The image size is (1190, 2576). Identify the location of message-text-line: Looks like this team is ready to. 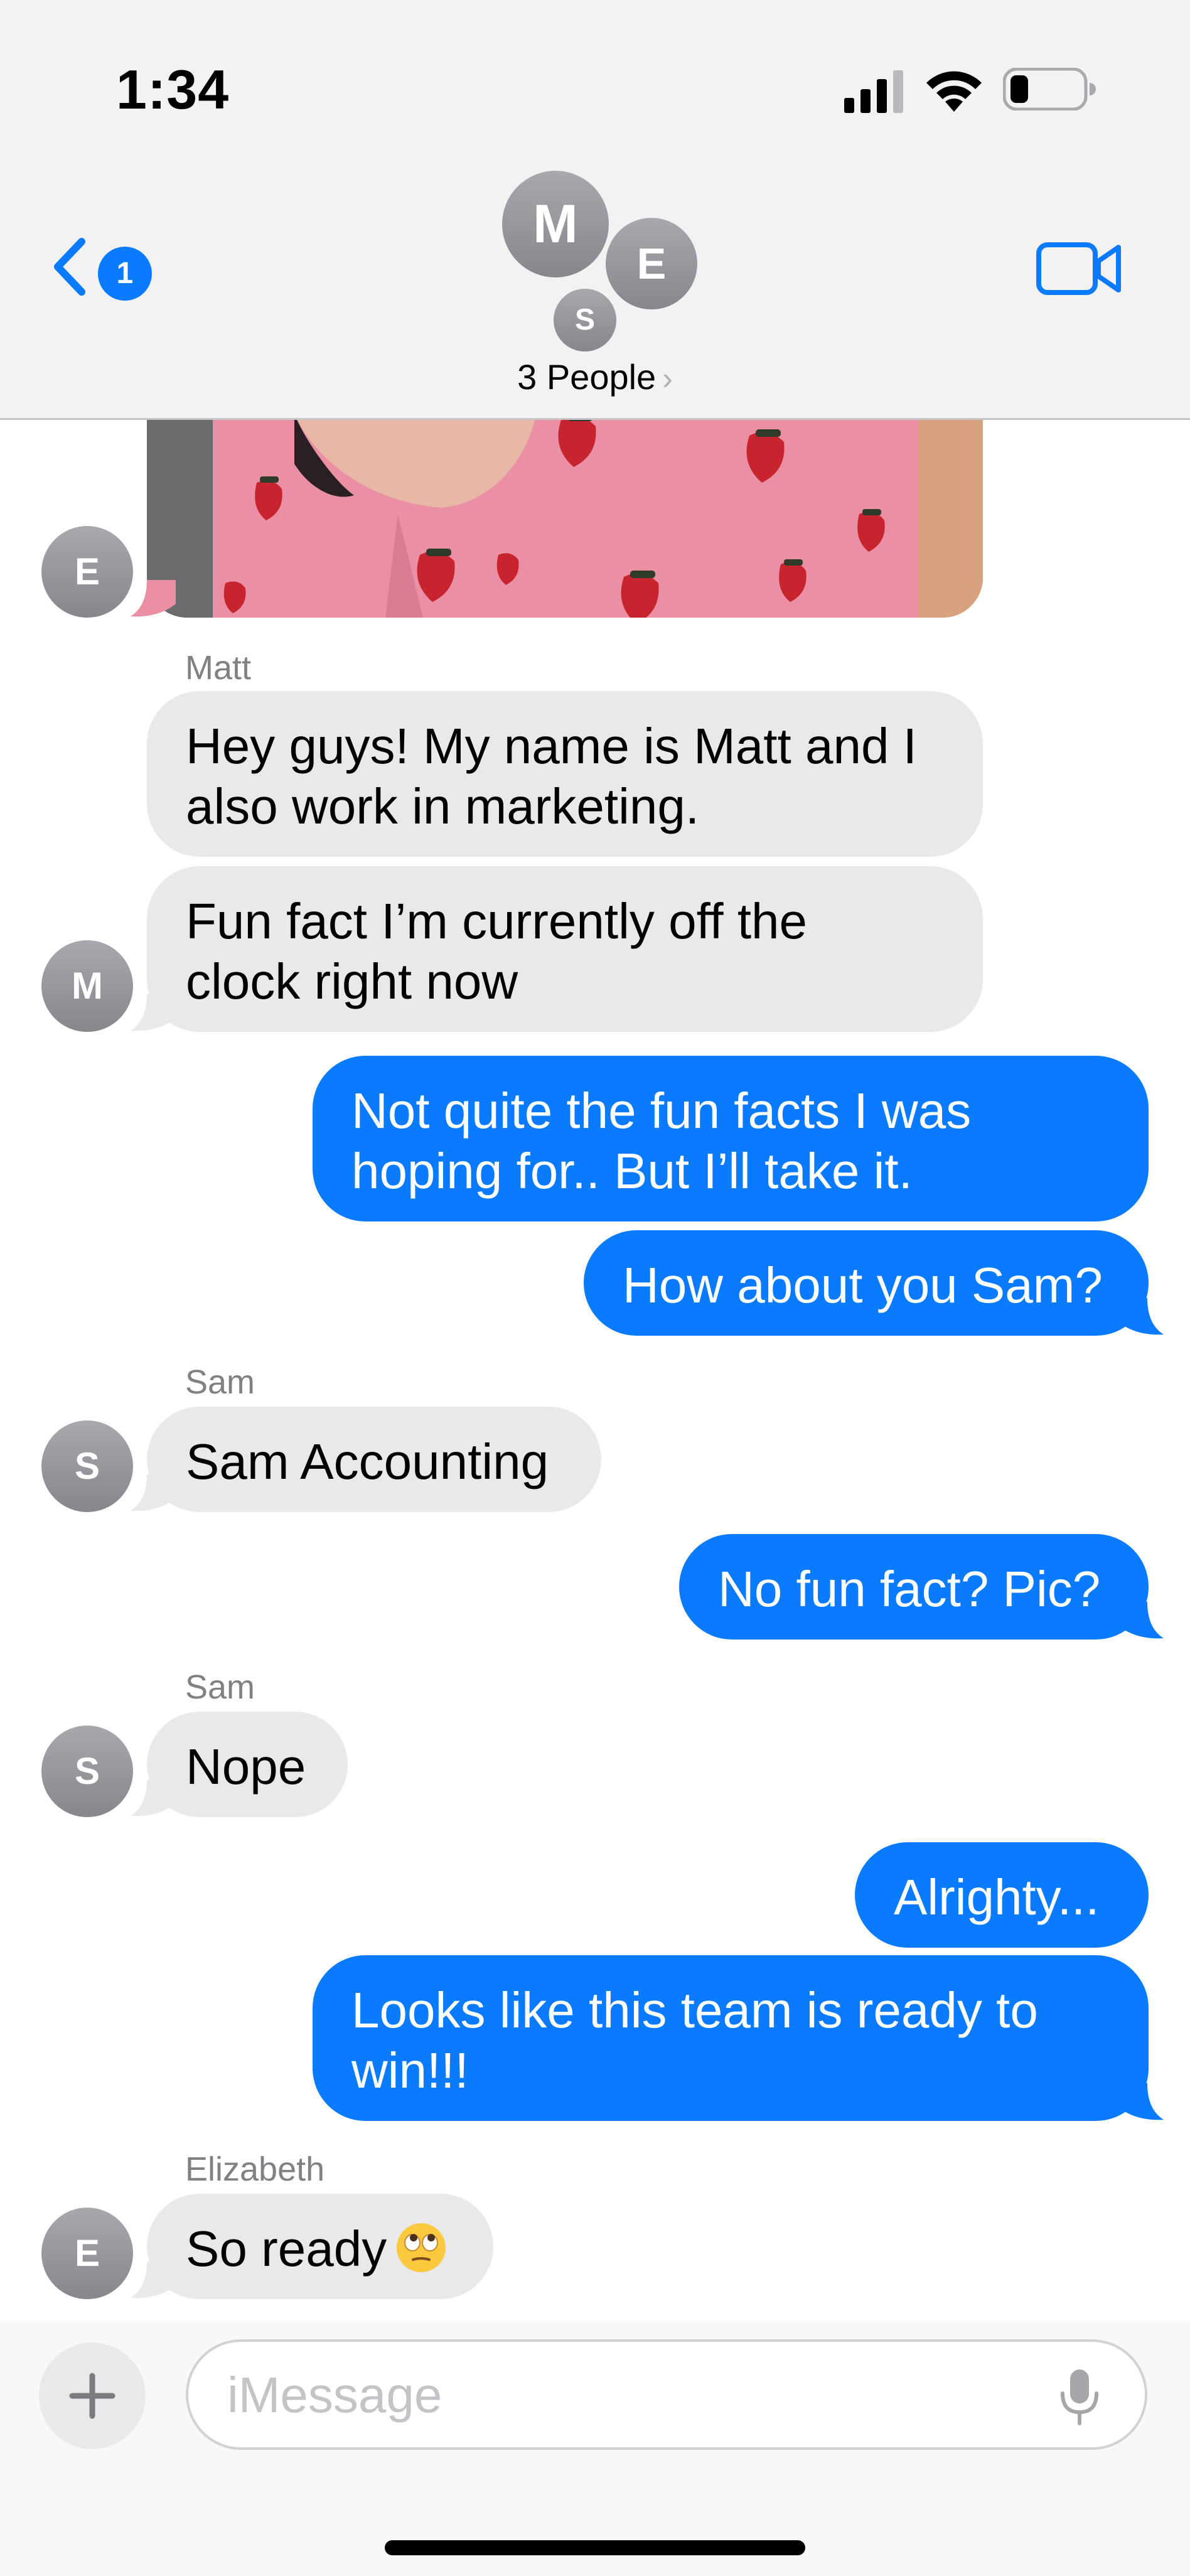
(694, 2010).